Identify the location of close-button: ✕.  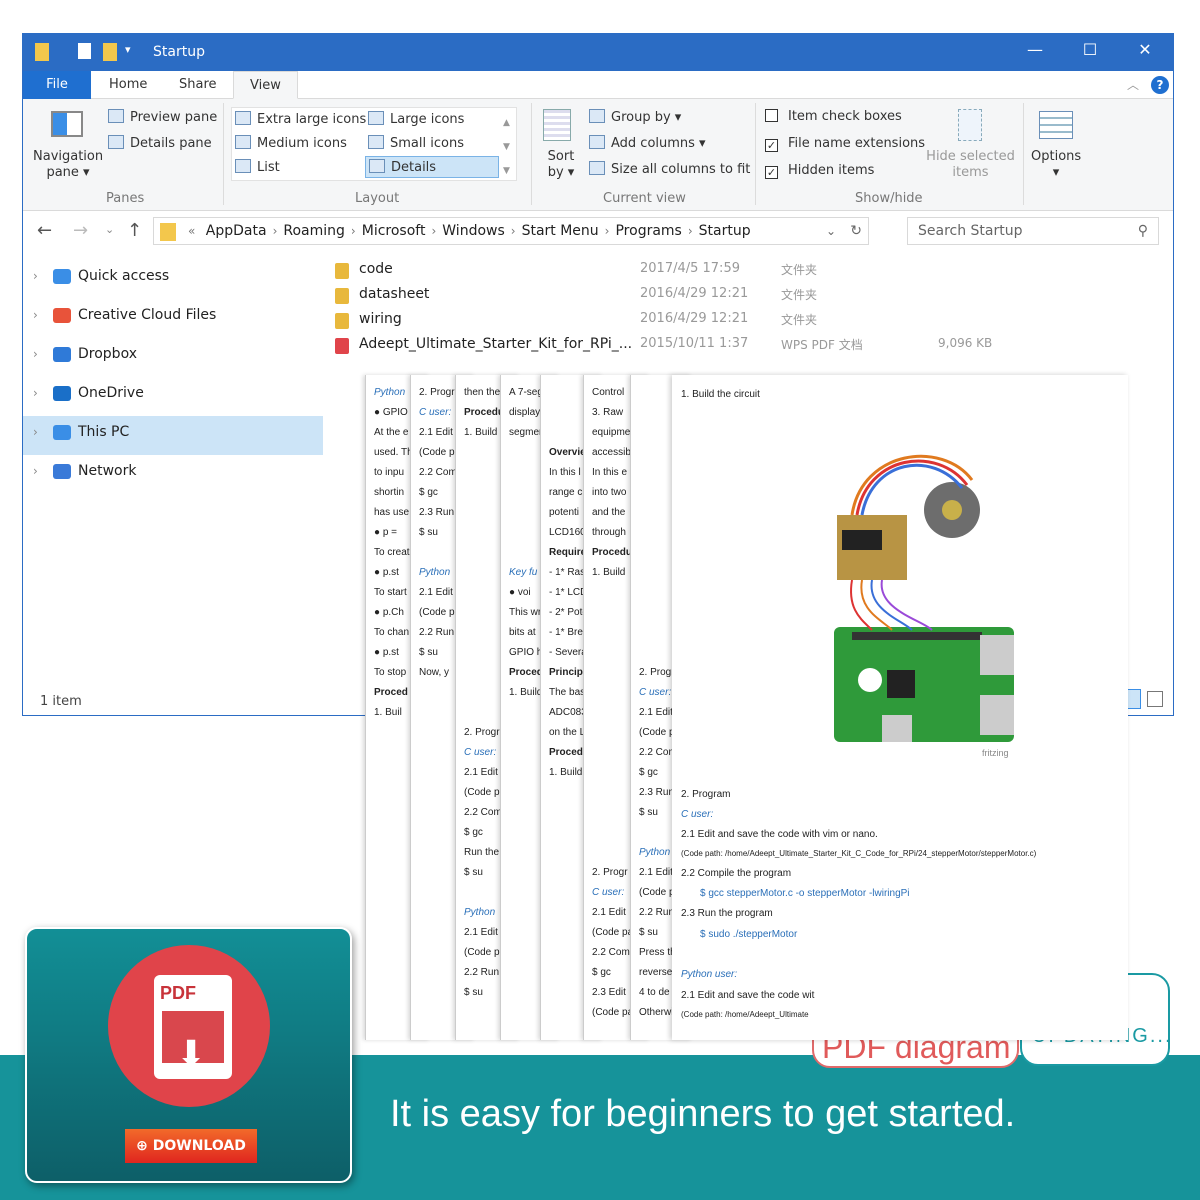
(1145, 49).